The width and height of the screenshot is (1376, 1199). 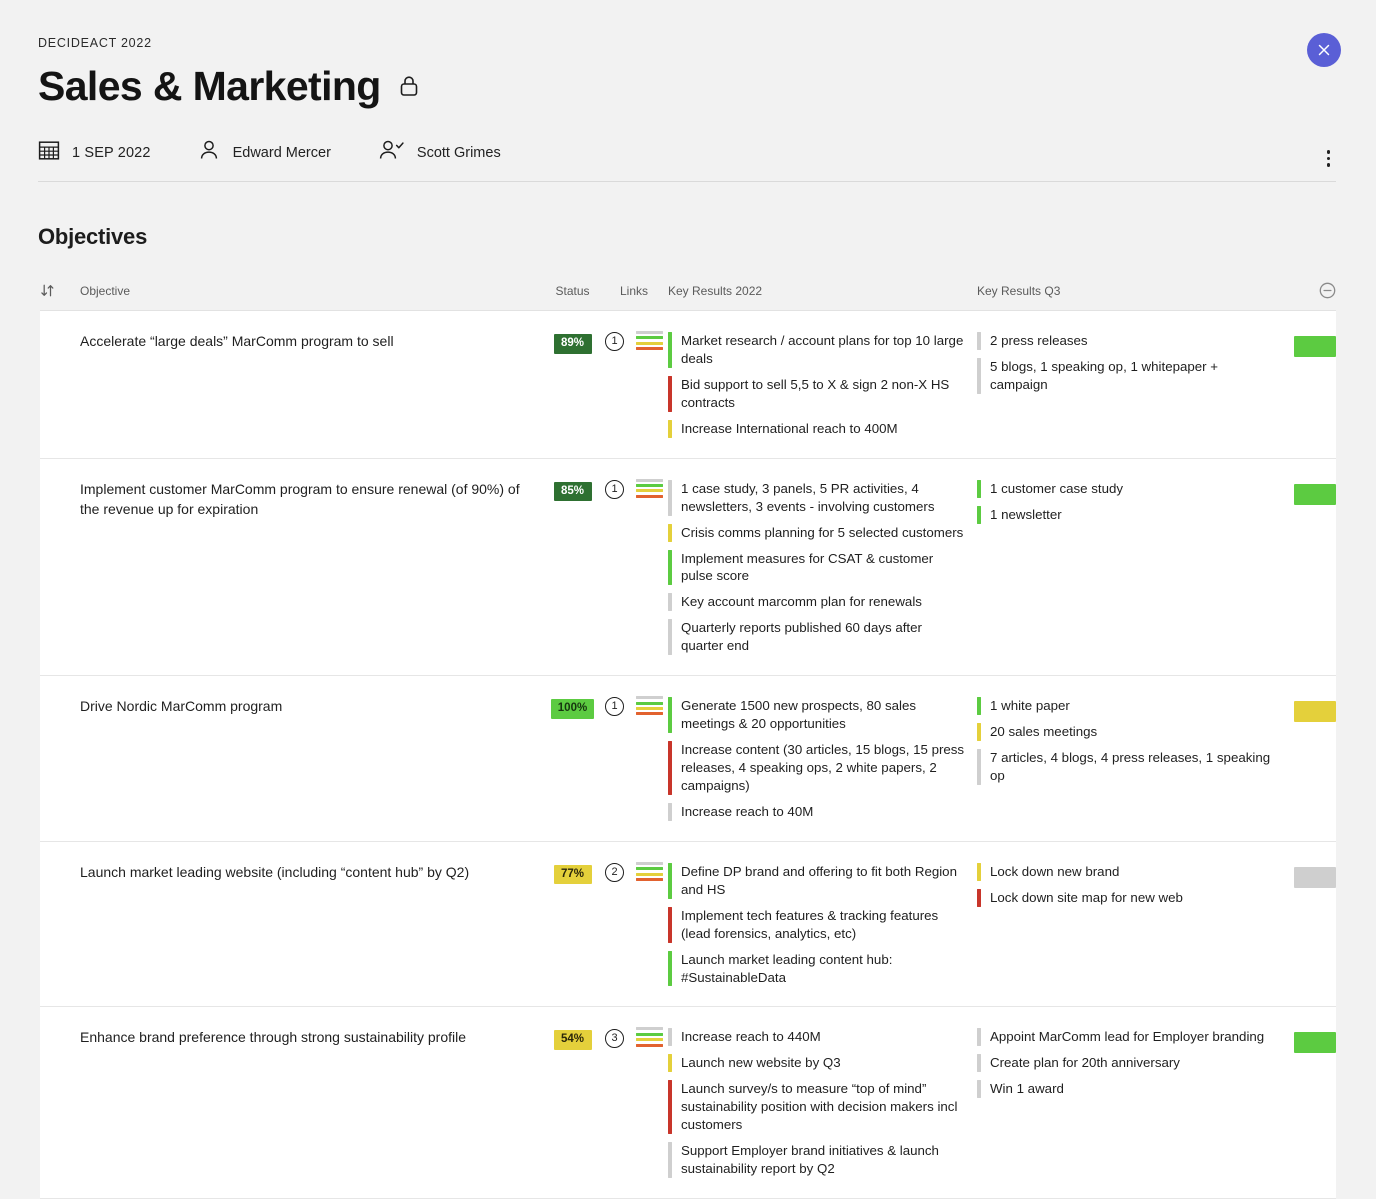 I want to click on status-badge: 85%, so click(x=572, y=491).